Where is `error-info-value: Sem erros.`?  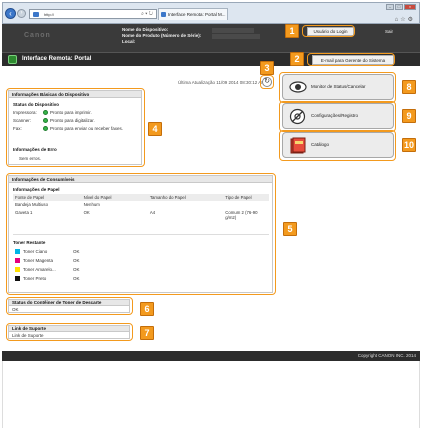
error-info-value: Sem erros. is located at coordinates (30, 158).